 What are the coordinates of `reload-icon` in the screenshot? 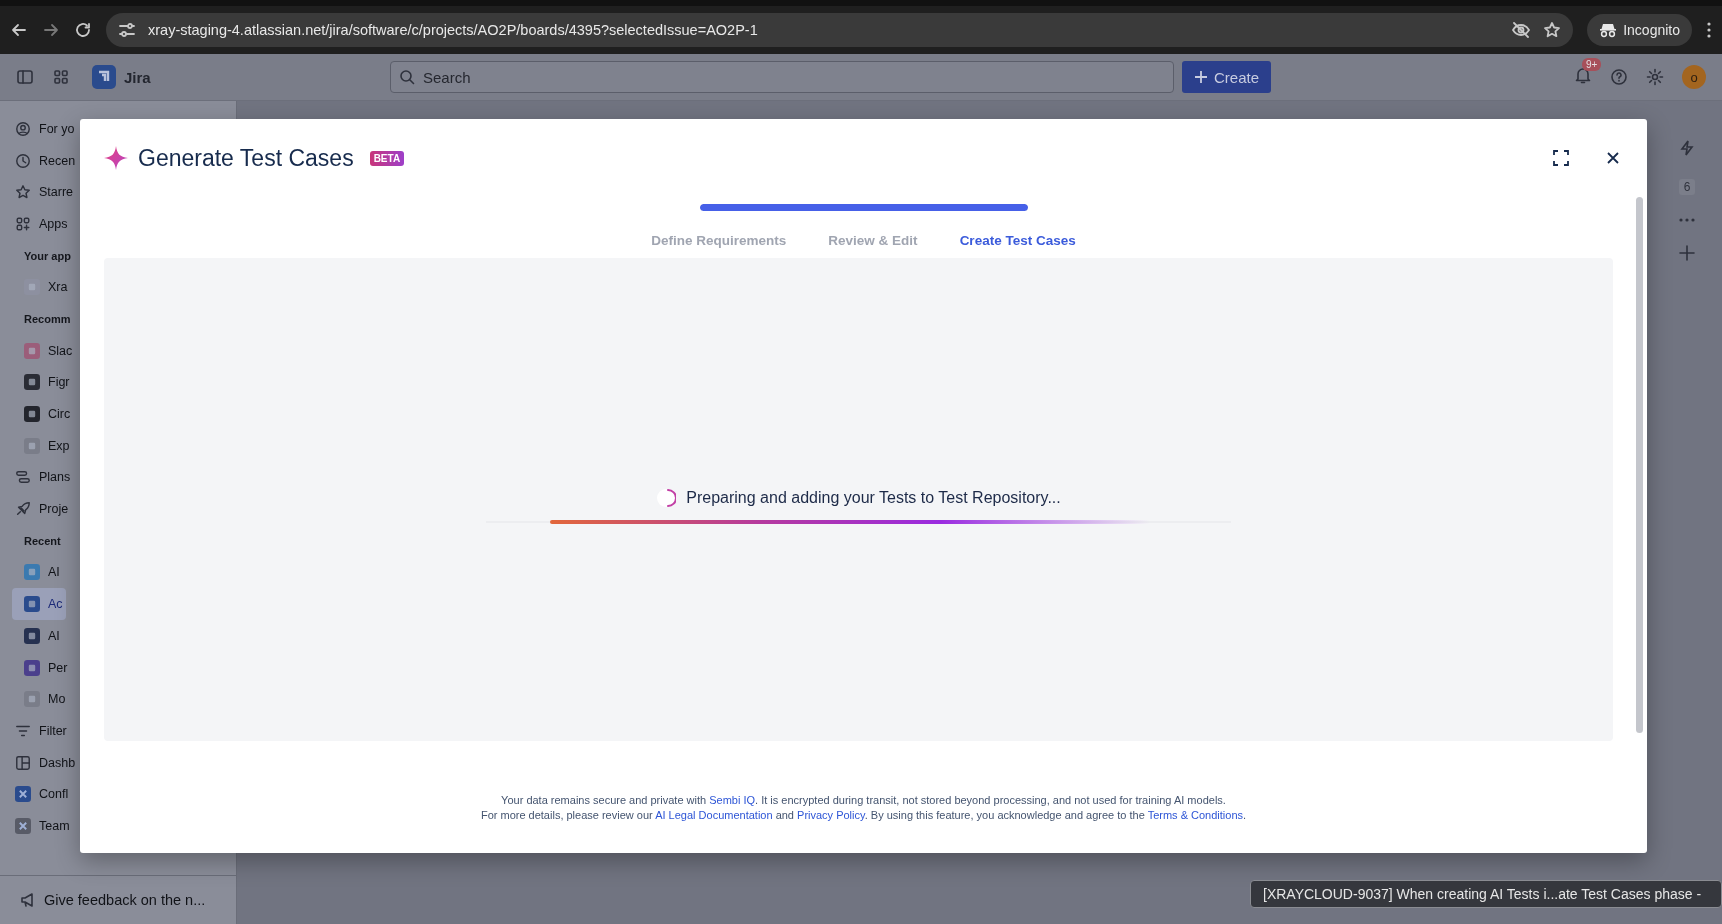 It's located at (83, 30).